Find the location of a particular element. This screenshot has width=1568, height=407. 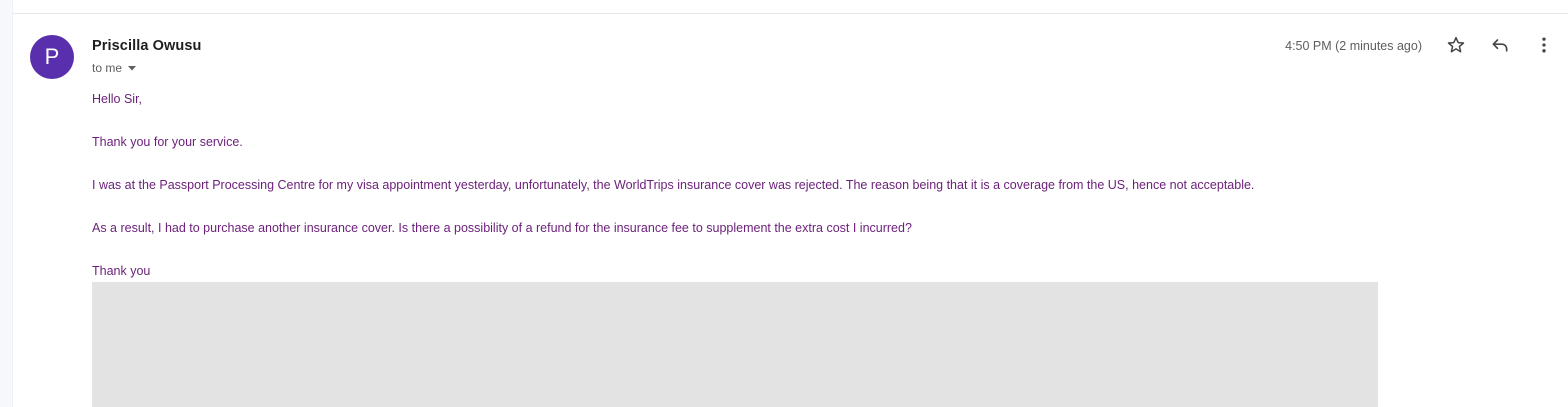

sender-name: Priscilla Owusu is located at coordinates (147, 46).